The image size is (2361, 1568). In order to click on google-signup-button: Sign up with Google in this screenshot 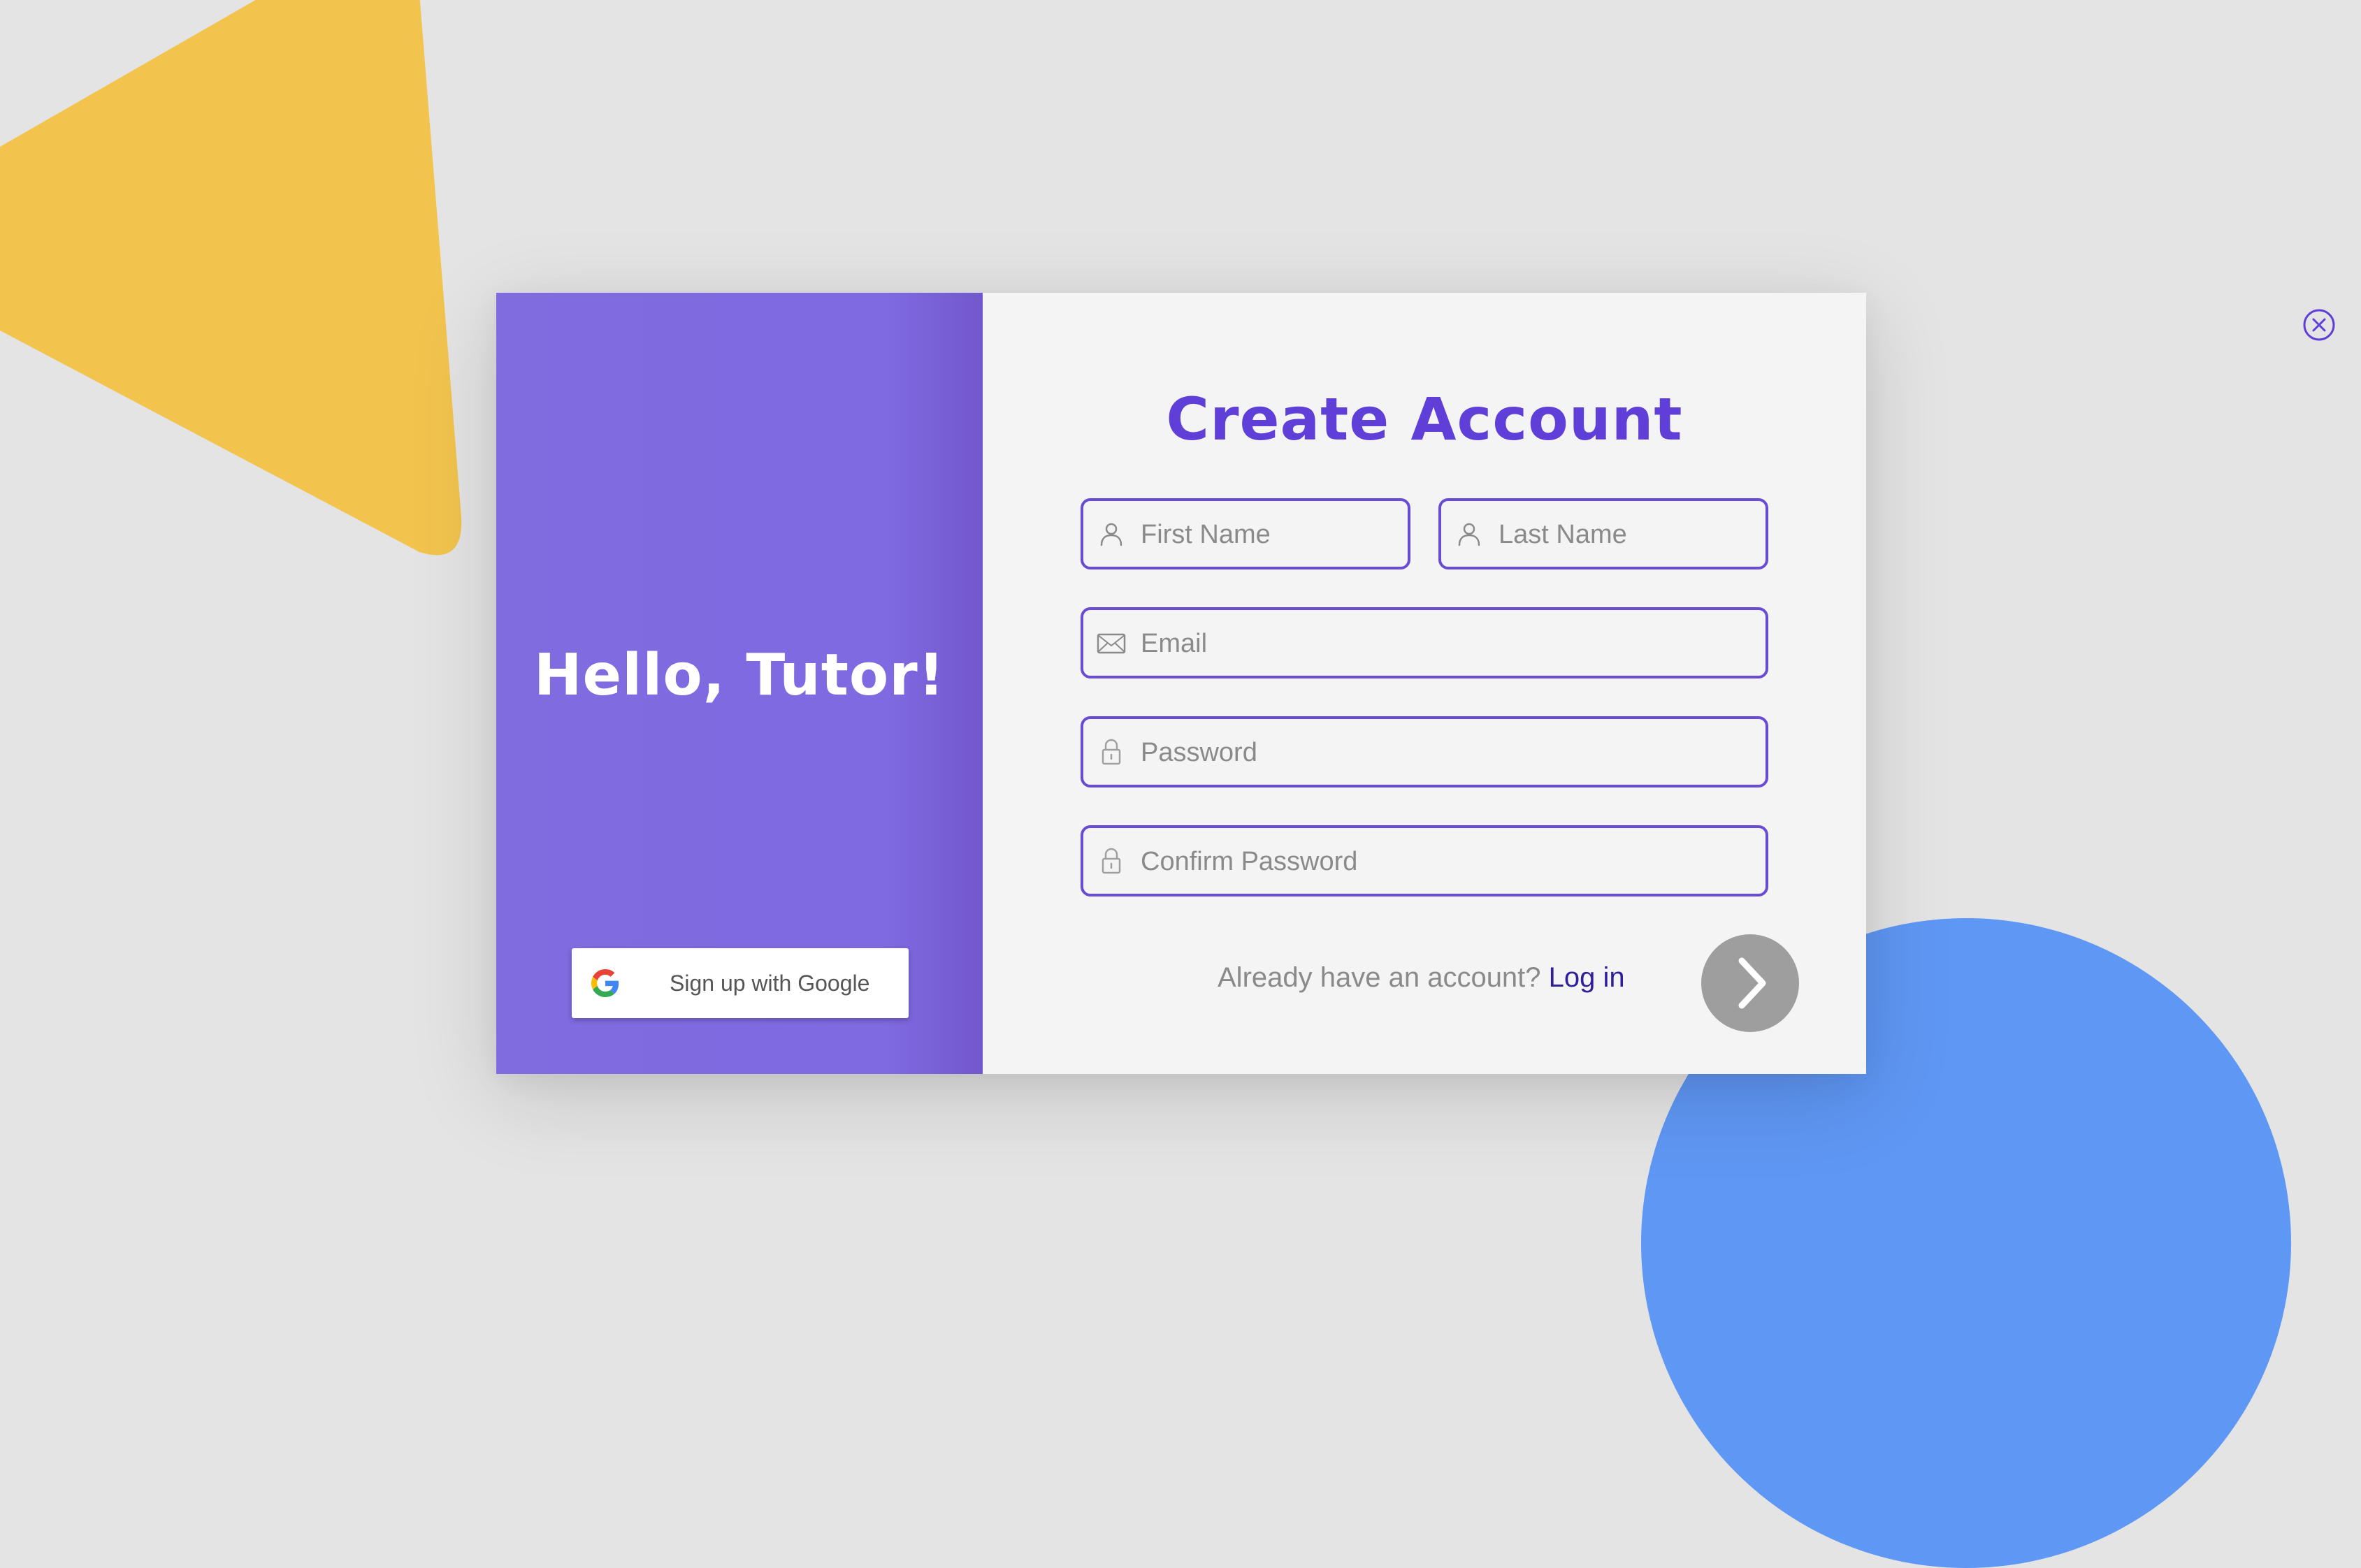, I will do `click(740, 983)`.